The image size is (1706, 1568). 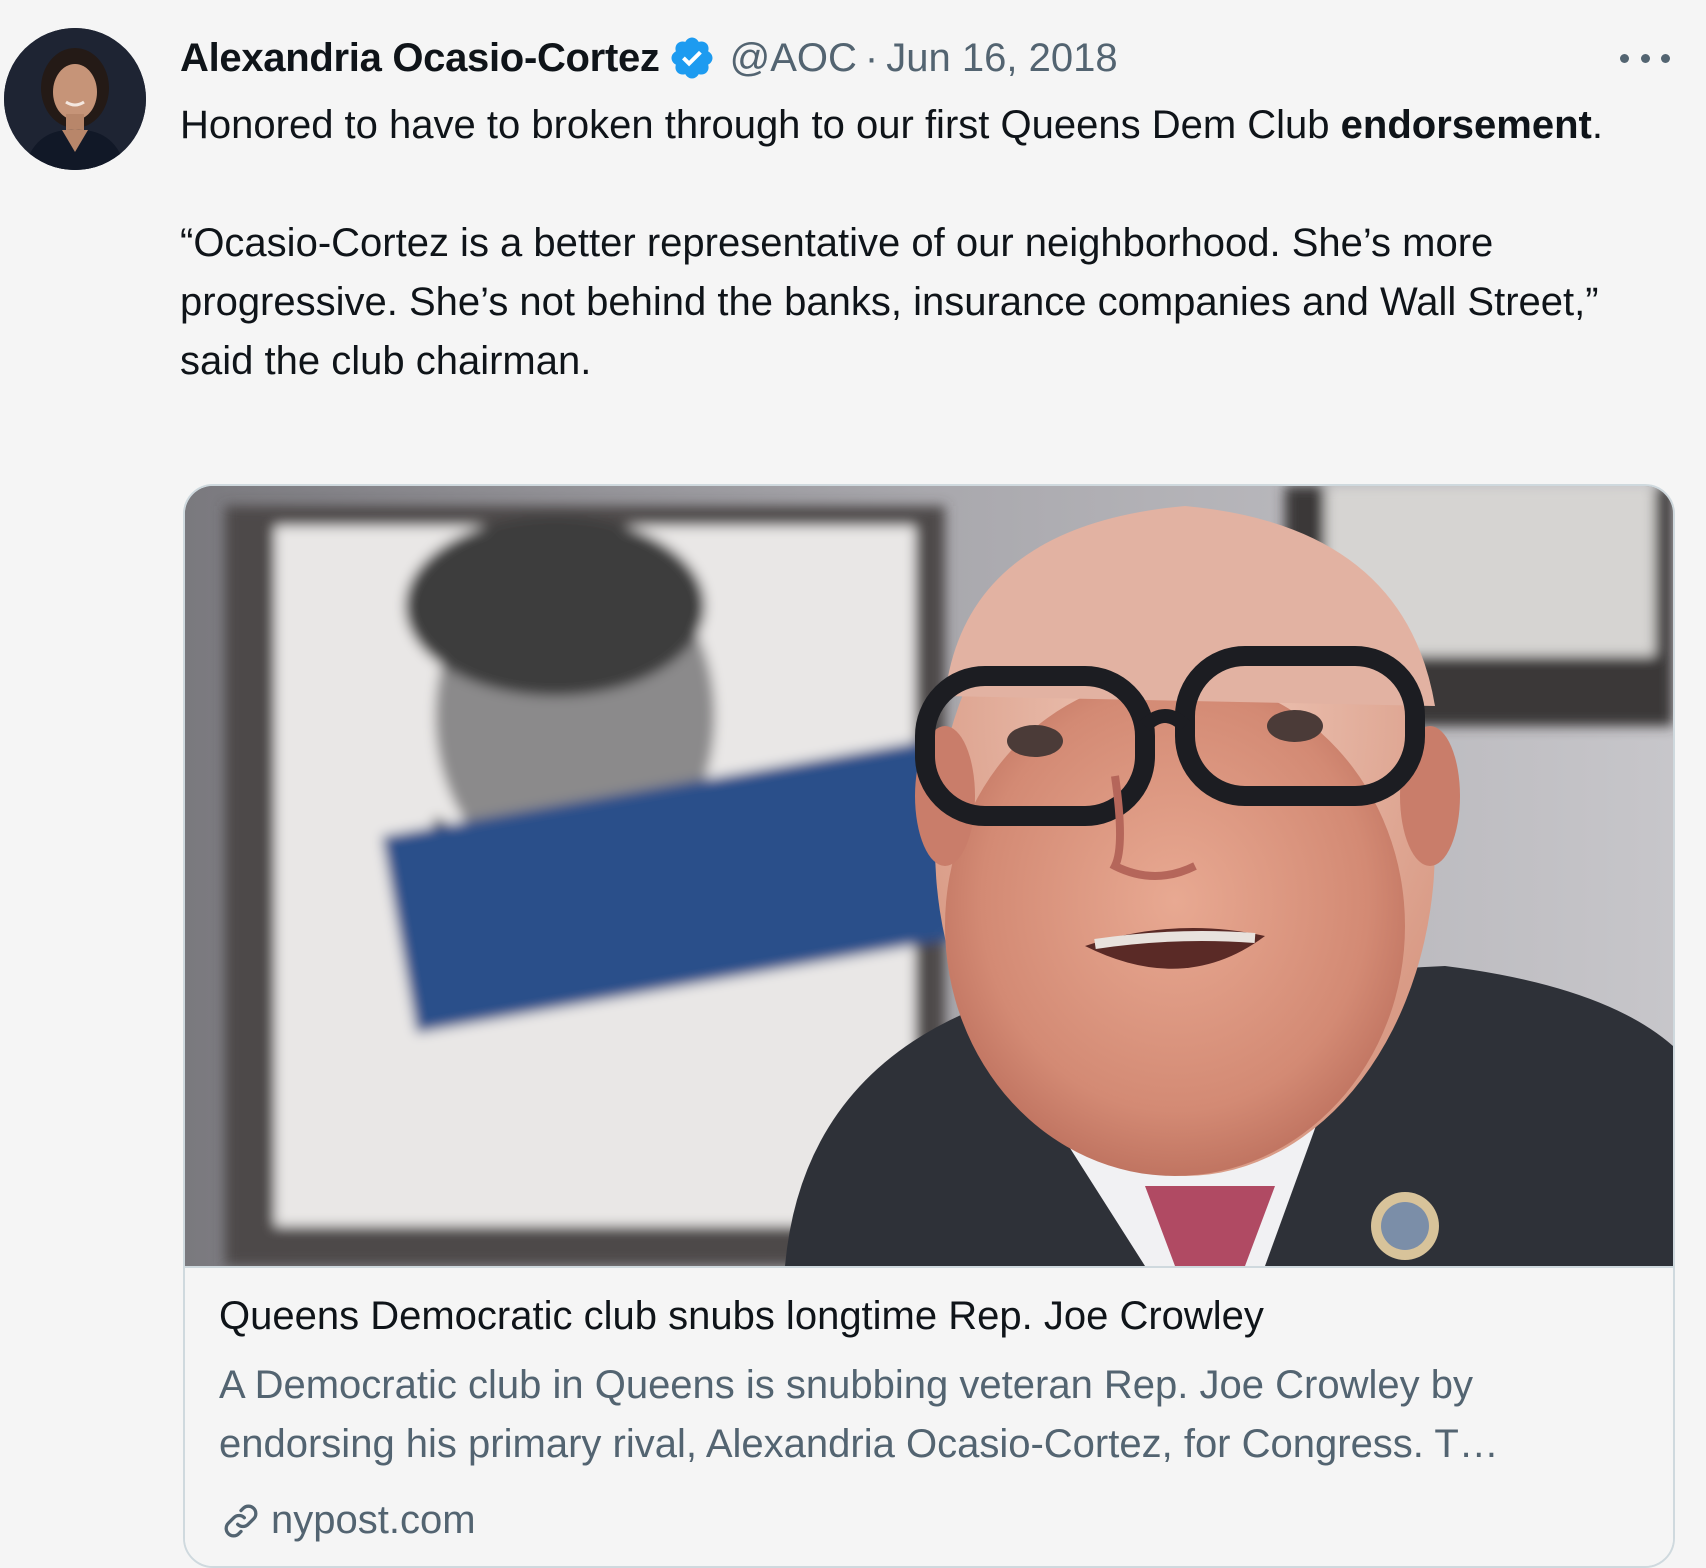 What do you see at coordinates (692, 58) in the screenshot?
I see `verified-badge-icon` at bounding box center [692, 58].